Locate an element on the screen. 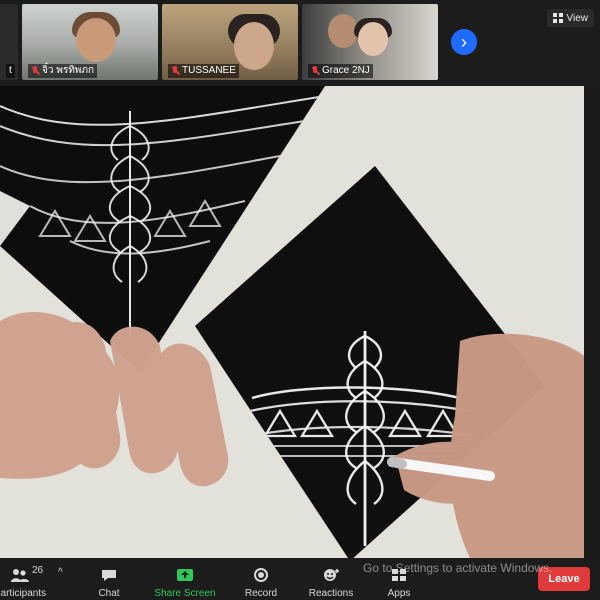 This screenshot has width=600, height=600. share-screen-button: Share Screen is located at coordinates (185, 580).